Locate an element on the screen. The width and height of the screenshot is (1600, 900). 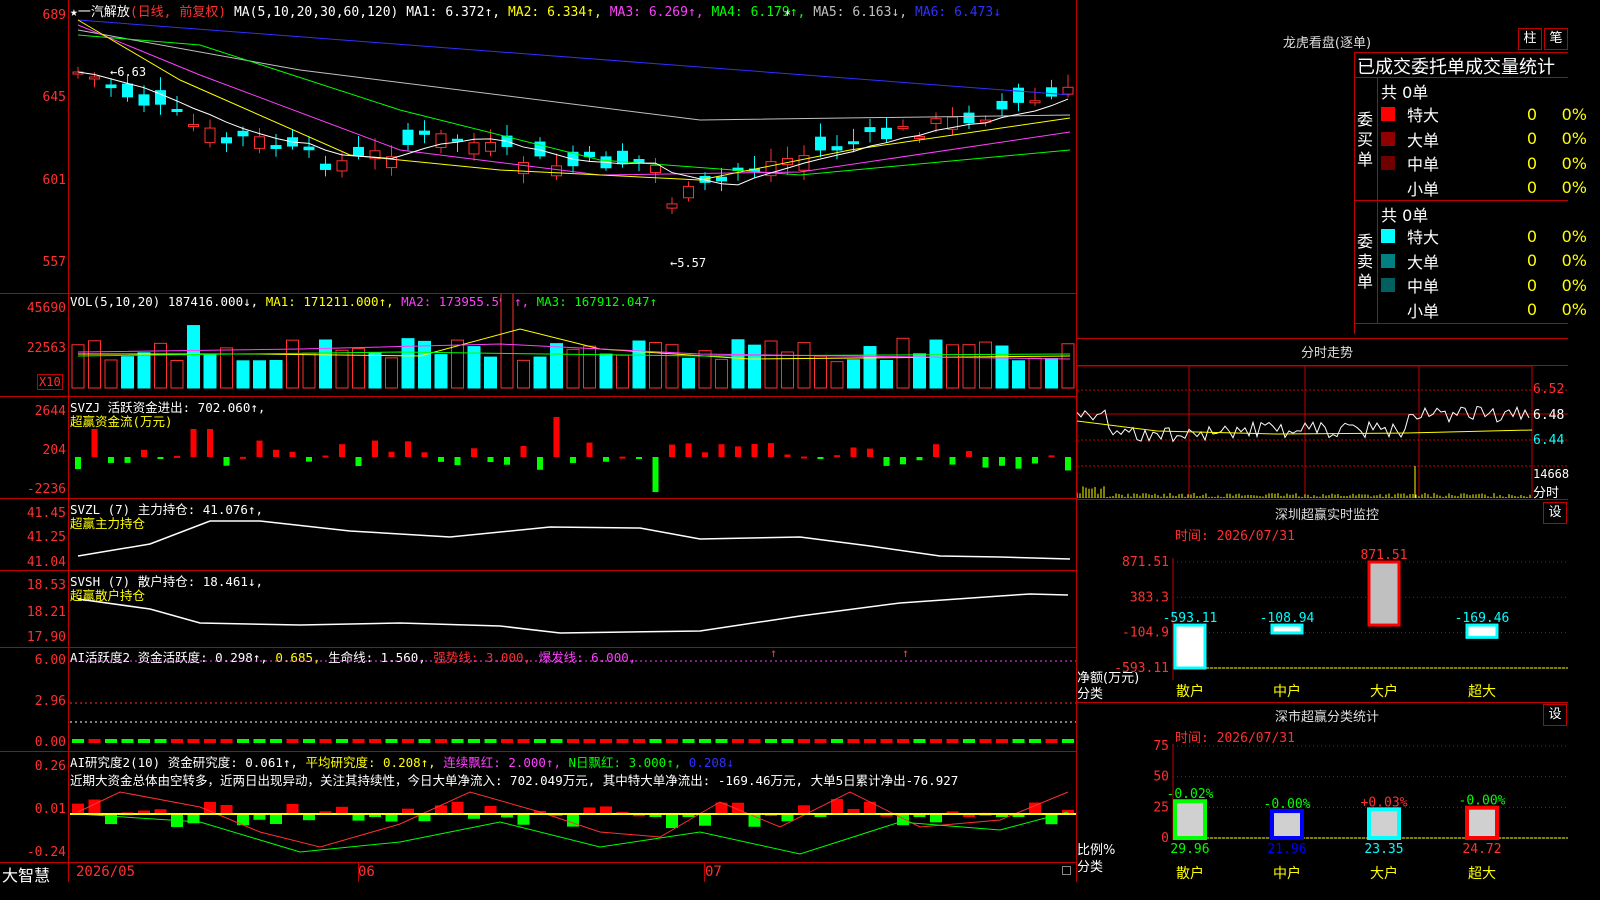
volume-chart is located at coordinates (538, 345).